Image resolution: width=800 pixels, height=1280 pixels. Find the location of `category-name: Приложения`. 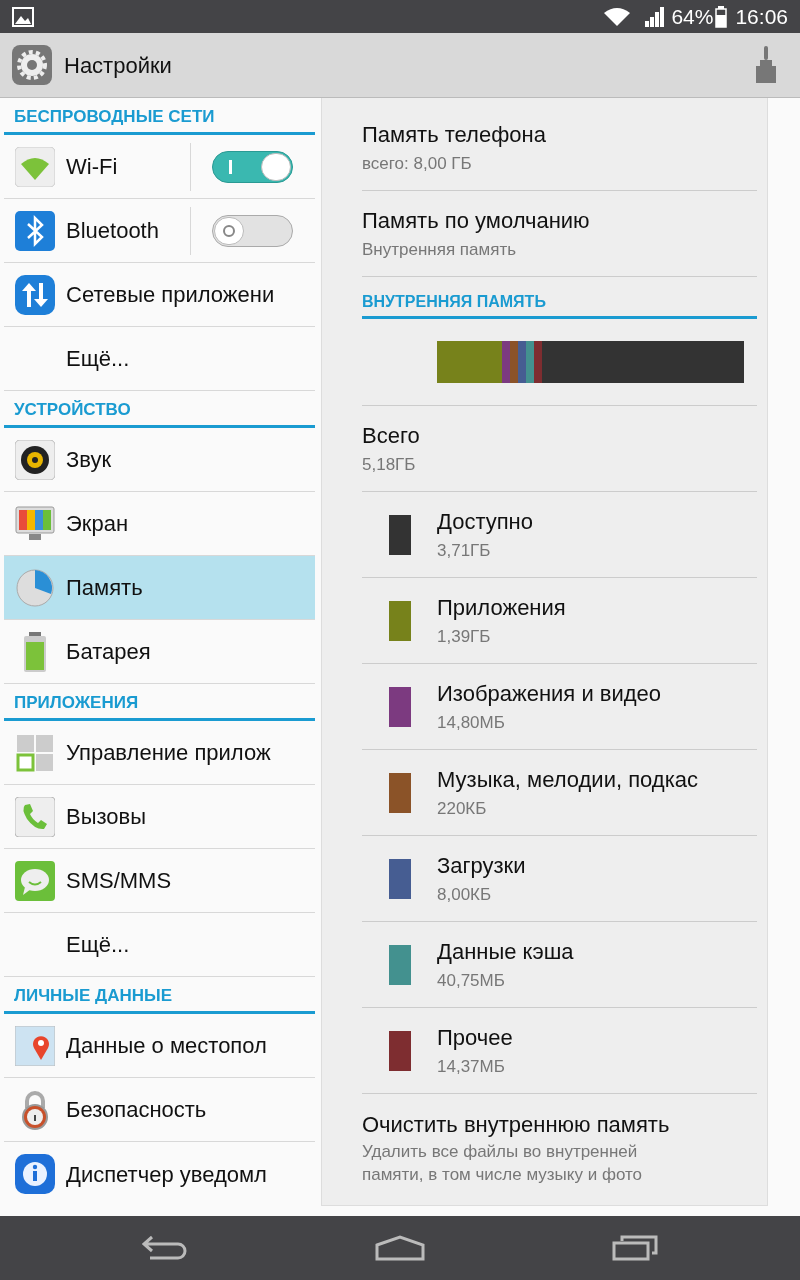

category-name: Приложения is located at coordinates (501, 608).